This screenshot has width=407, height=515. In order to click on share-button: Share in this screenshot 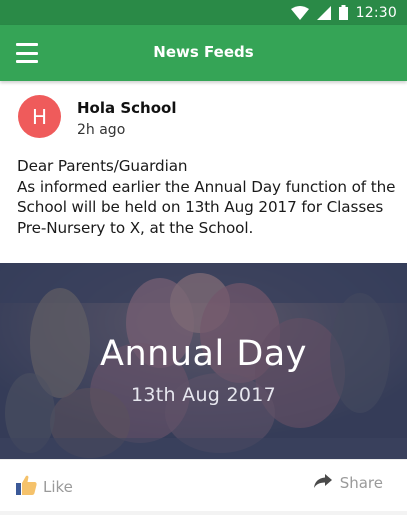, I will do `click(348, 483)`.